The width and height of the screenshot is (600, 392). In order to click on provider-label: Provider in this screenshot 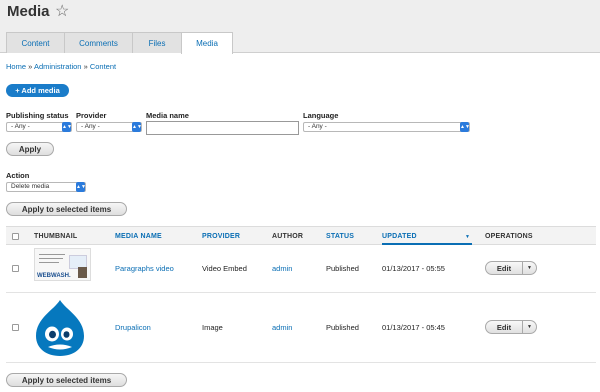, I will do `click(91, 115)`.